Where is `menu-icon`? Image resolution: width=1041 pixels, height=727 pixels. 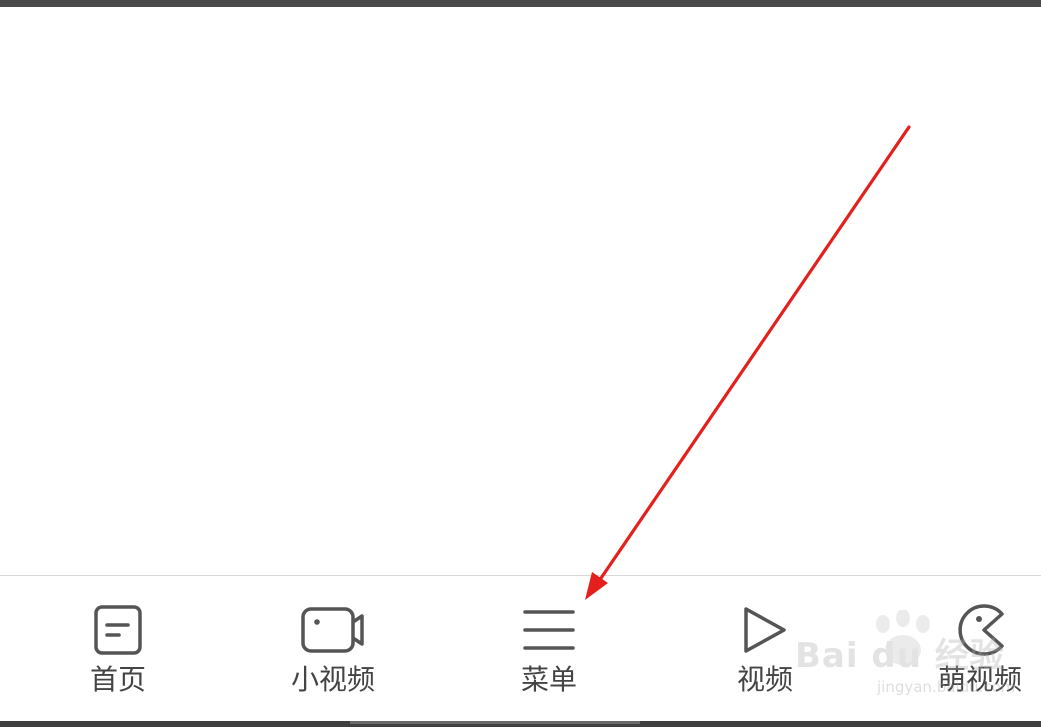
menu-icon is located at coordinates (549, 630).